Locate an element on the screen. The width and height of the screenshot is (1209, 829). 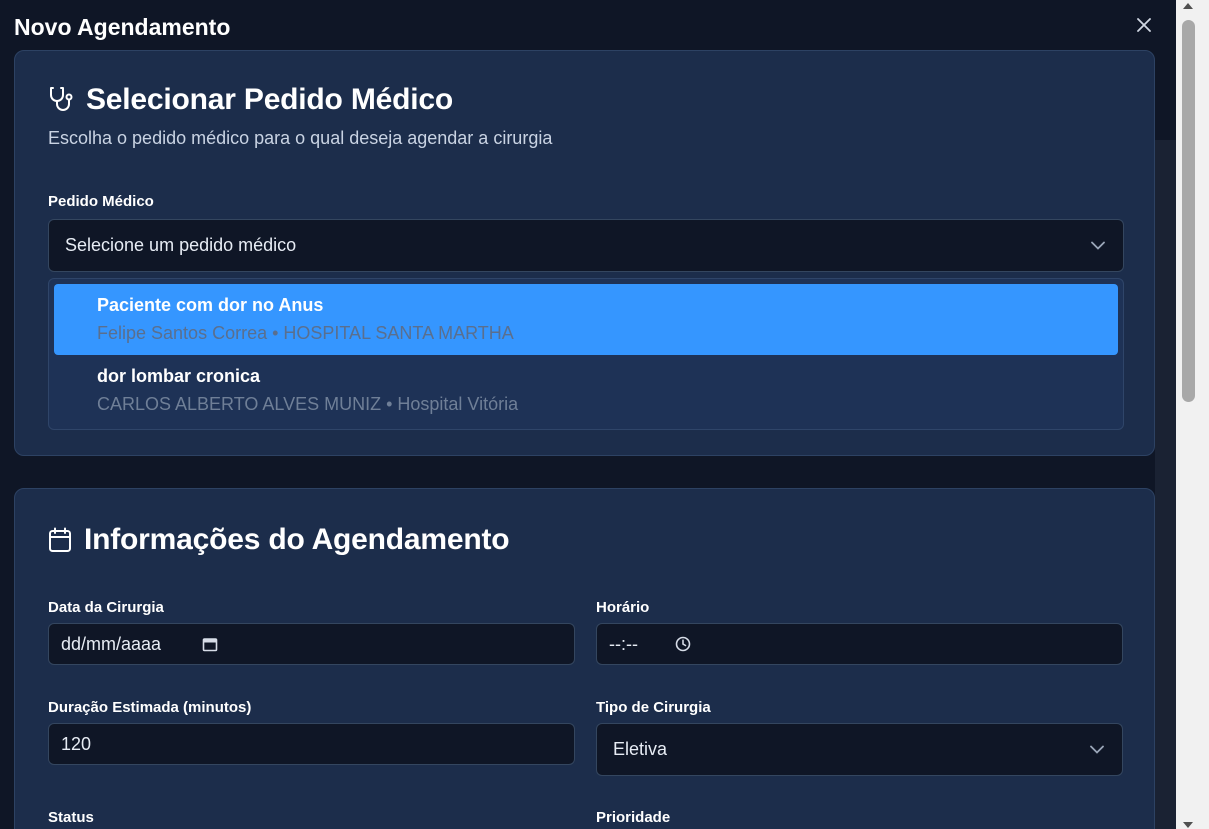
calendar-icon is located at coordinates (60, 539).